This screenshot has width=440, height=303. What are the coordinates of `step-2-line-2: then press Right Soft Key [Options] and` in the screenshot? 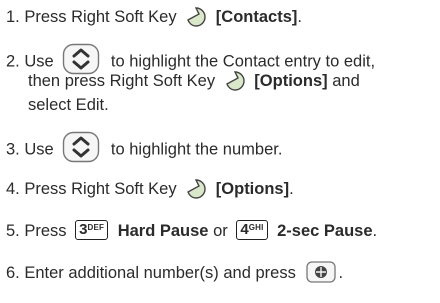 It's located at (232, 81).